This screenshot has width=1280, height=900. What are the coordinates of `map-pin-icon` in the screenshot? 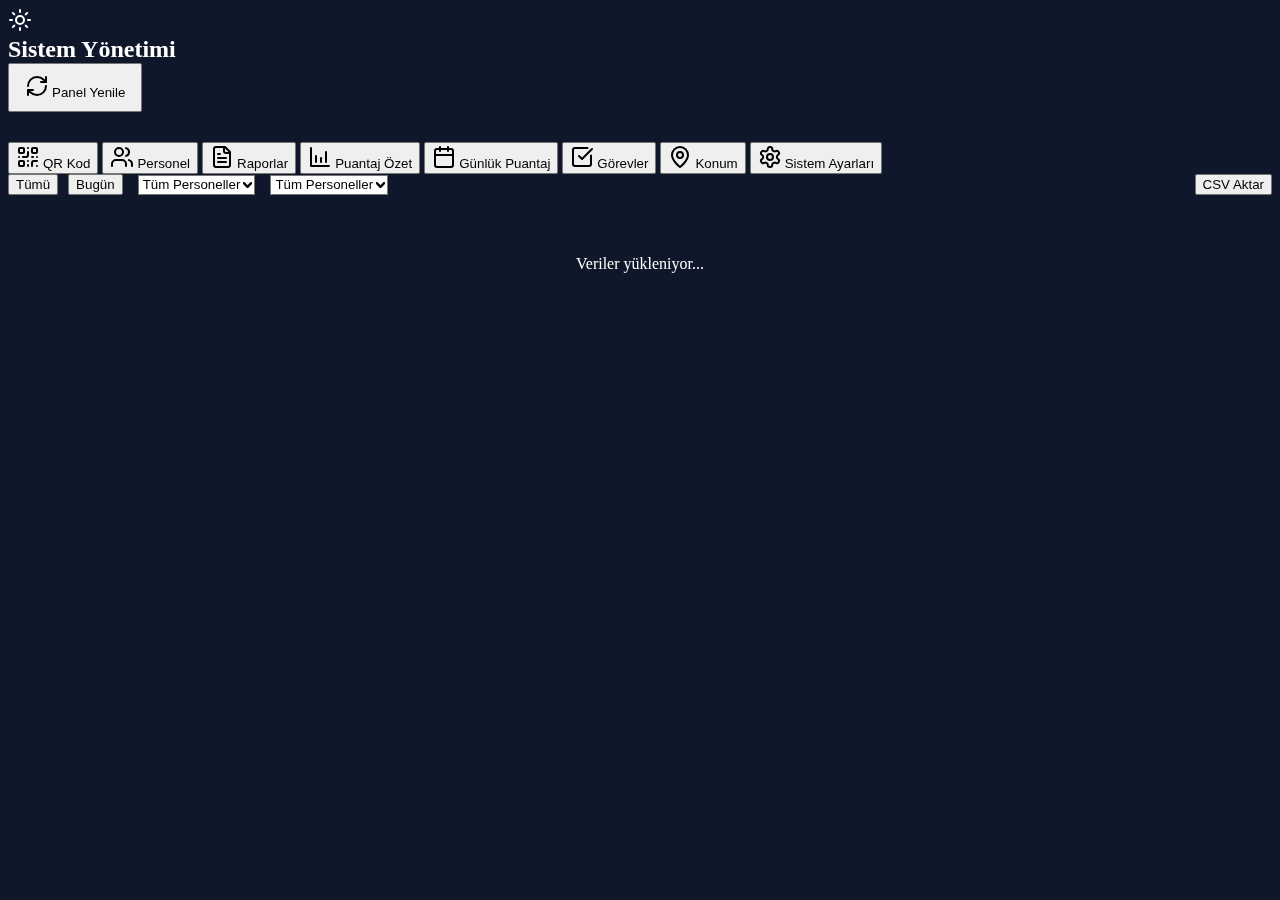 It's located at (680, 157).